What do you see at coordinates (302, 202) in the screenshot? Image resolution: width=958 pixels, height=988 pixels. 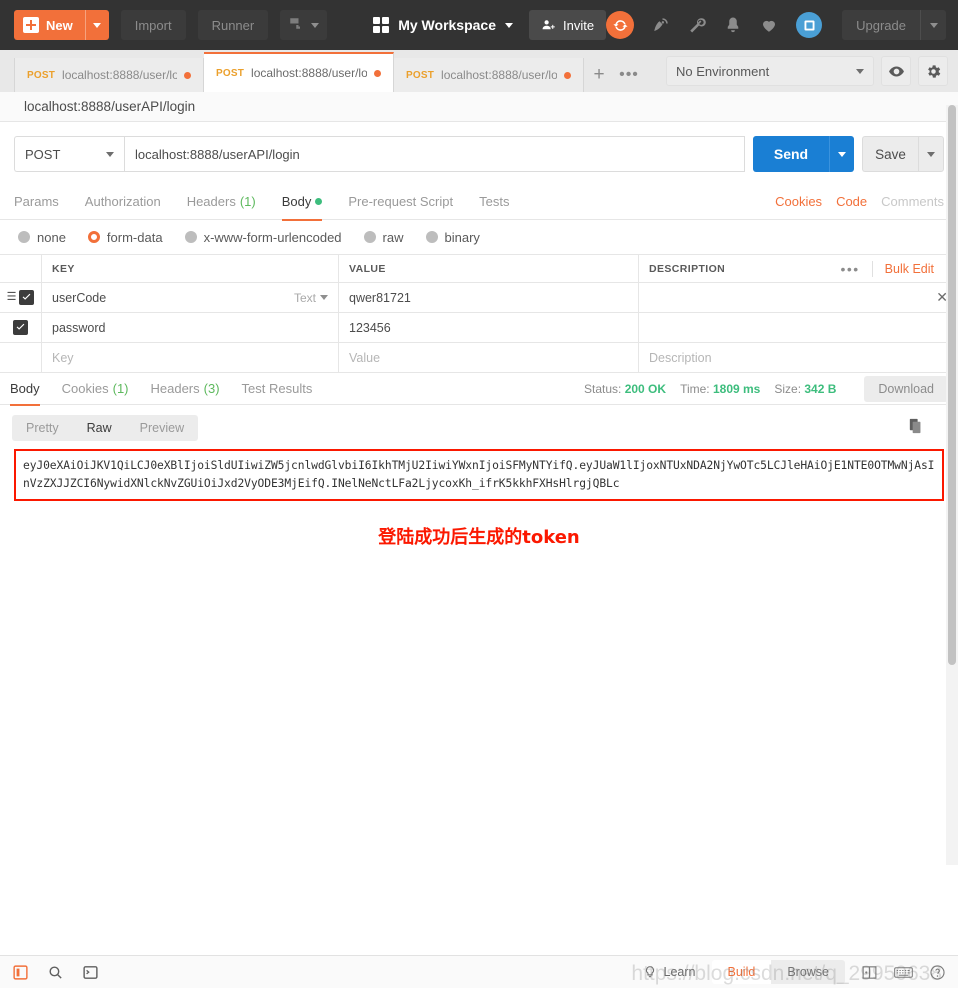 I see `tab-body: Body` at bounding box center [302, 202].